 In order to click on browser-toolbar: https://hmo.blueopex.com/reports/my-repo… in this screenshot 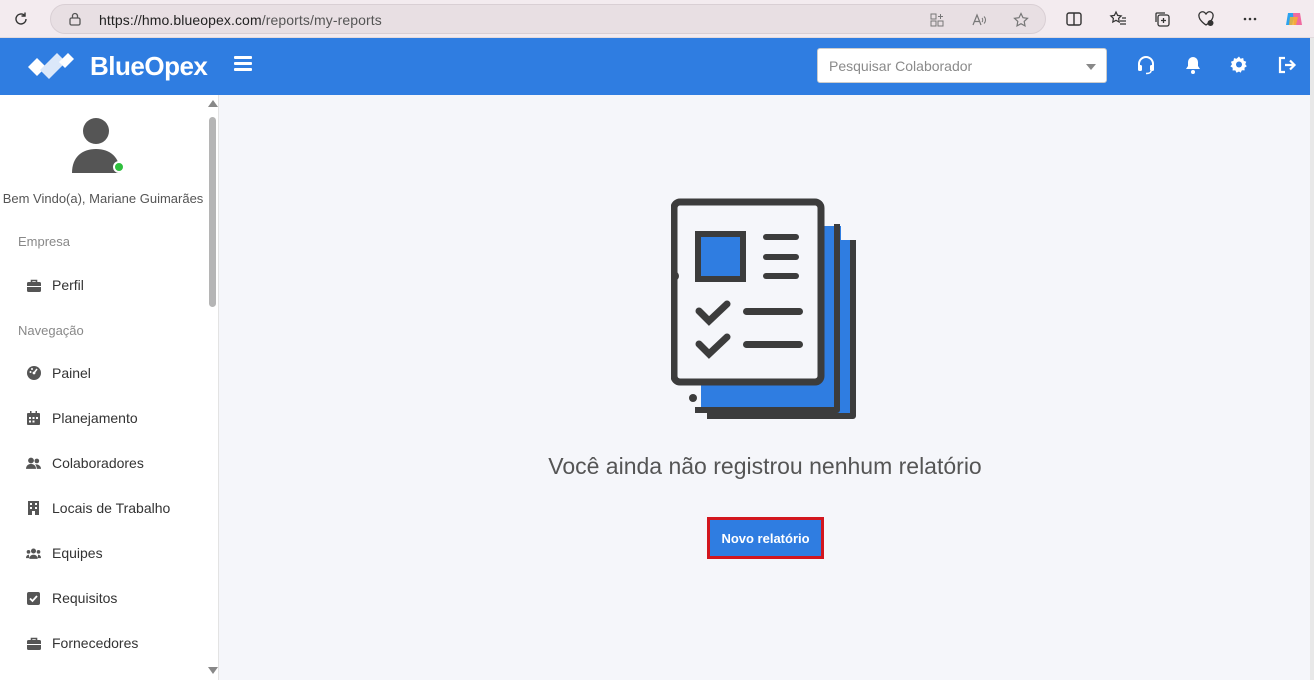, I will do `click(657, 19)`.